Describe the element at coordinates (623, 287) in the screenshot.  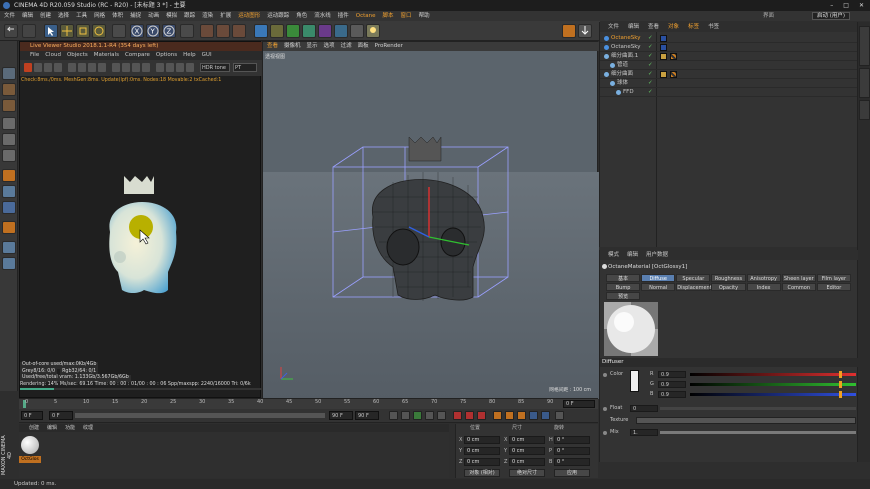
I see `material-tab: Bump` at that location.